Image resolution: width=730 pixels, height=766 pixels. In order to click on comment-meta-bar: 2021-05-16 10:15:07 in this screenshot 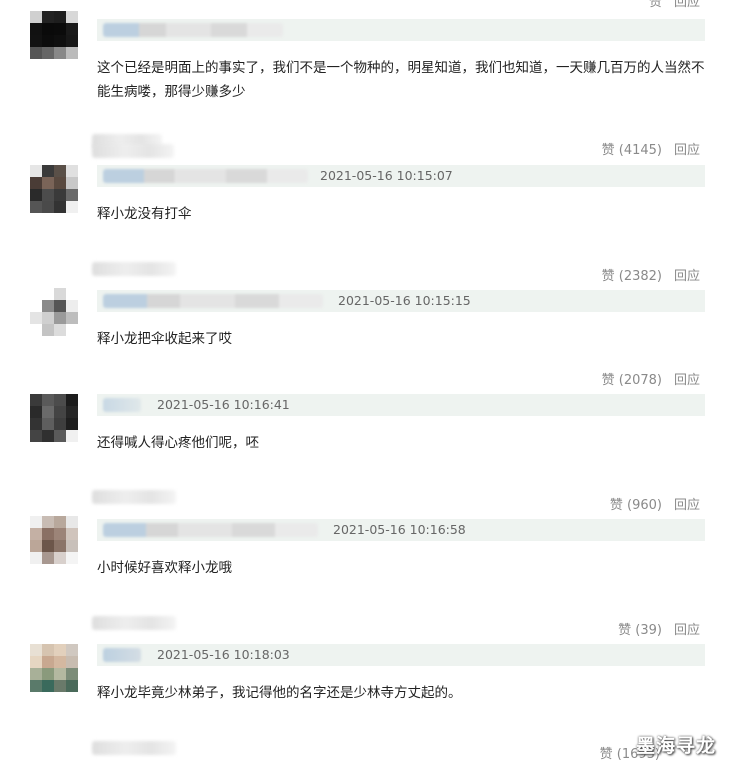, I will do `click(401, 176)`.